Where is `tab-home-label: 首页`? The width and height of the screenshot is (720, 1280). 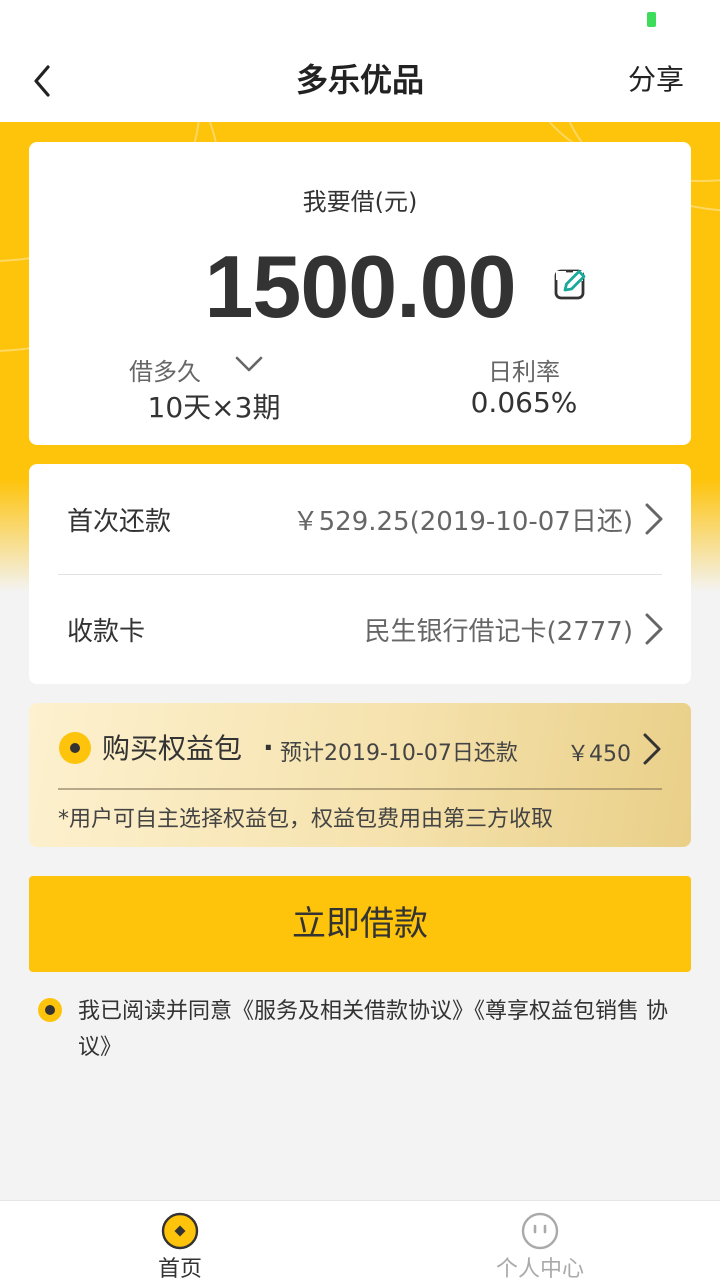
tab-home-label: 首页 is located at coordinates (179, 1268).